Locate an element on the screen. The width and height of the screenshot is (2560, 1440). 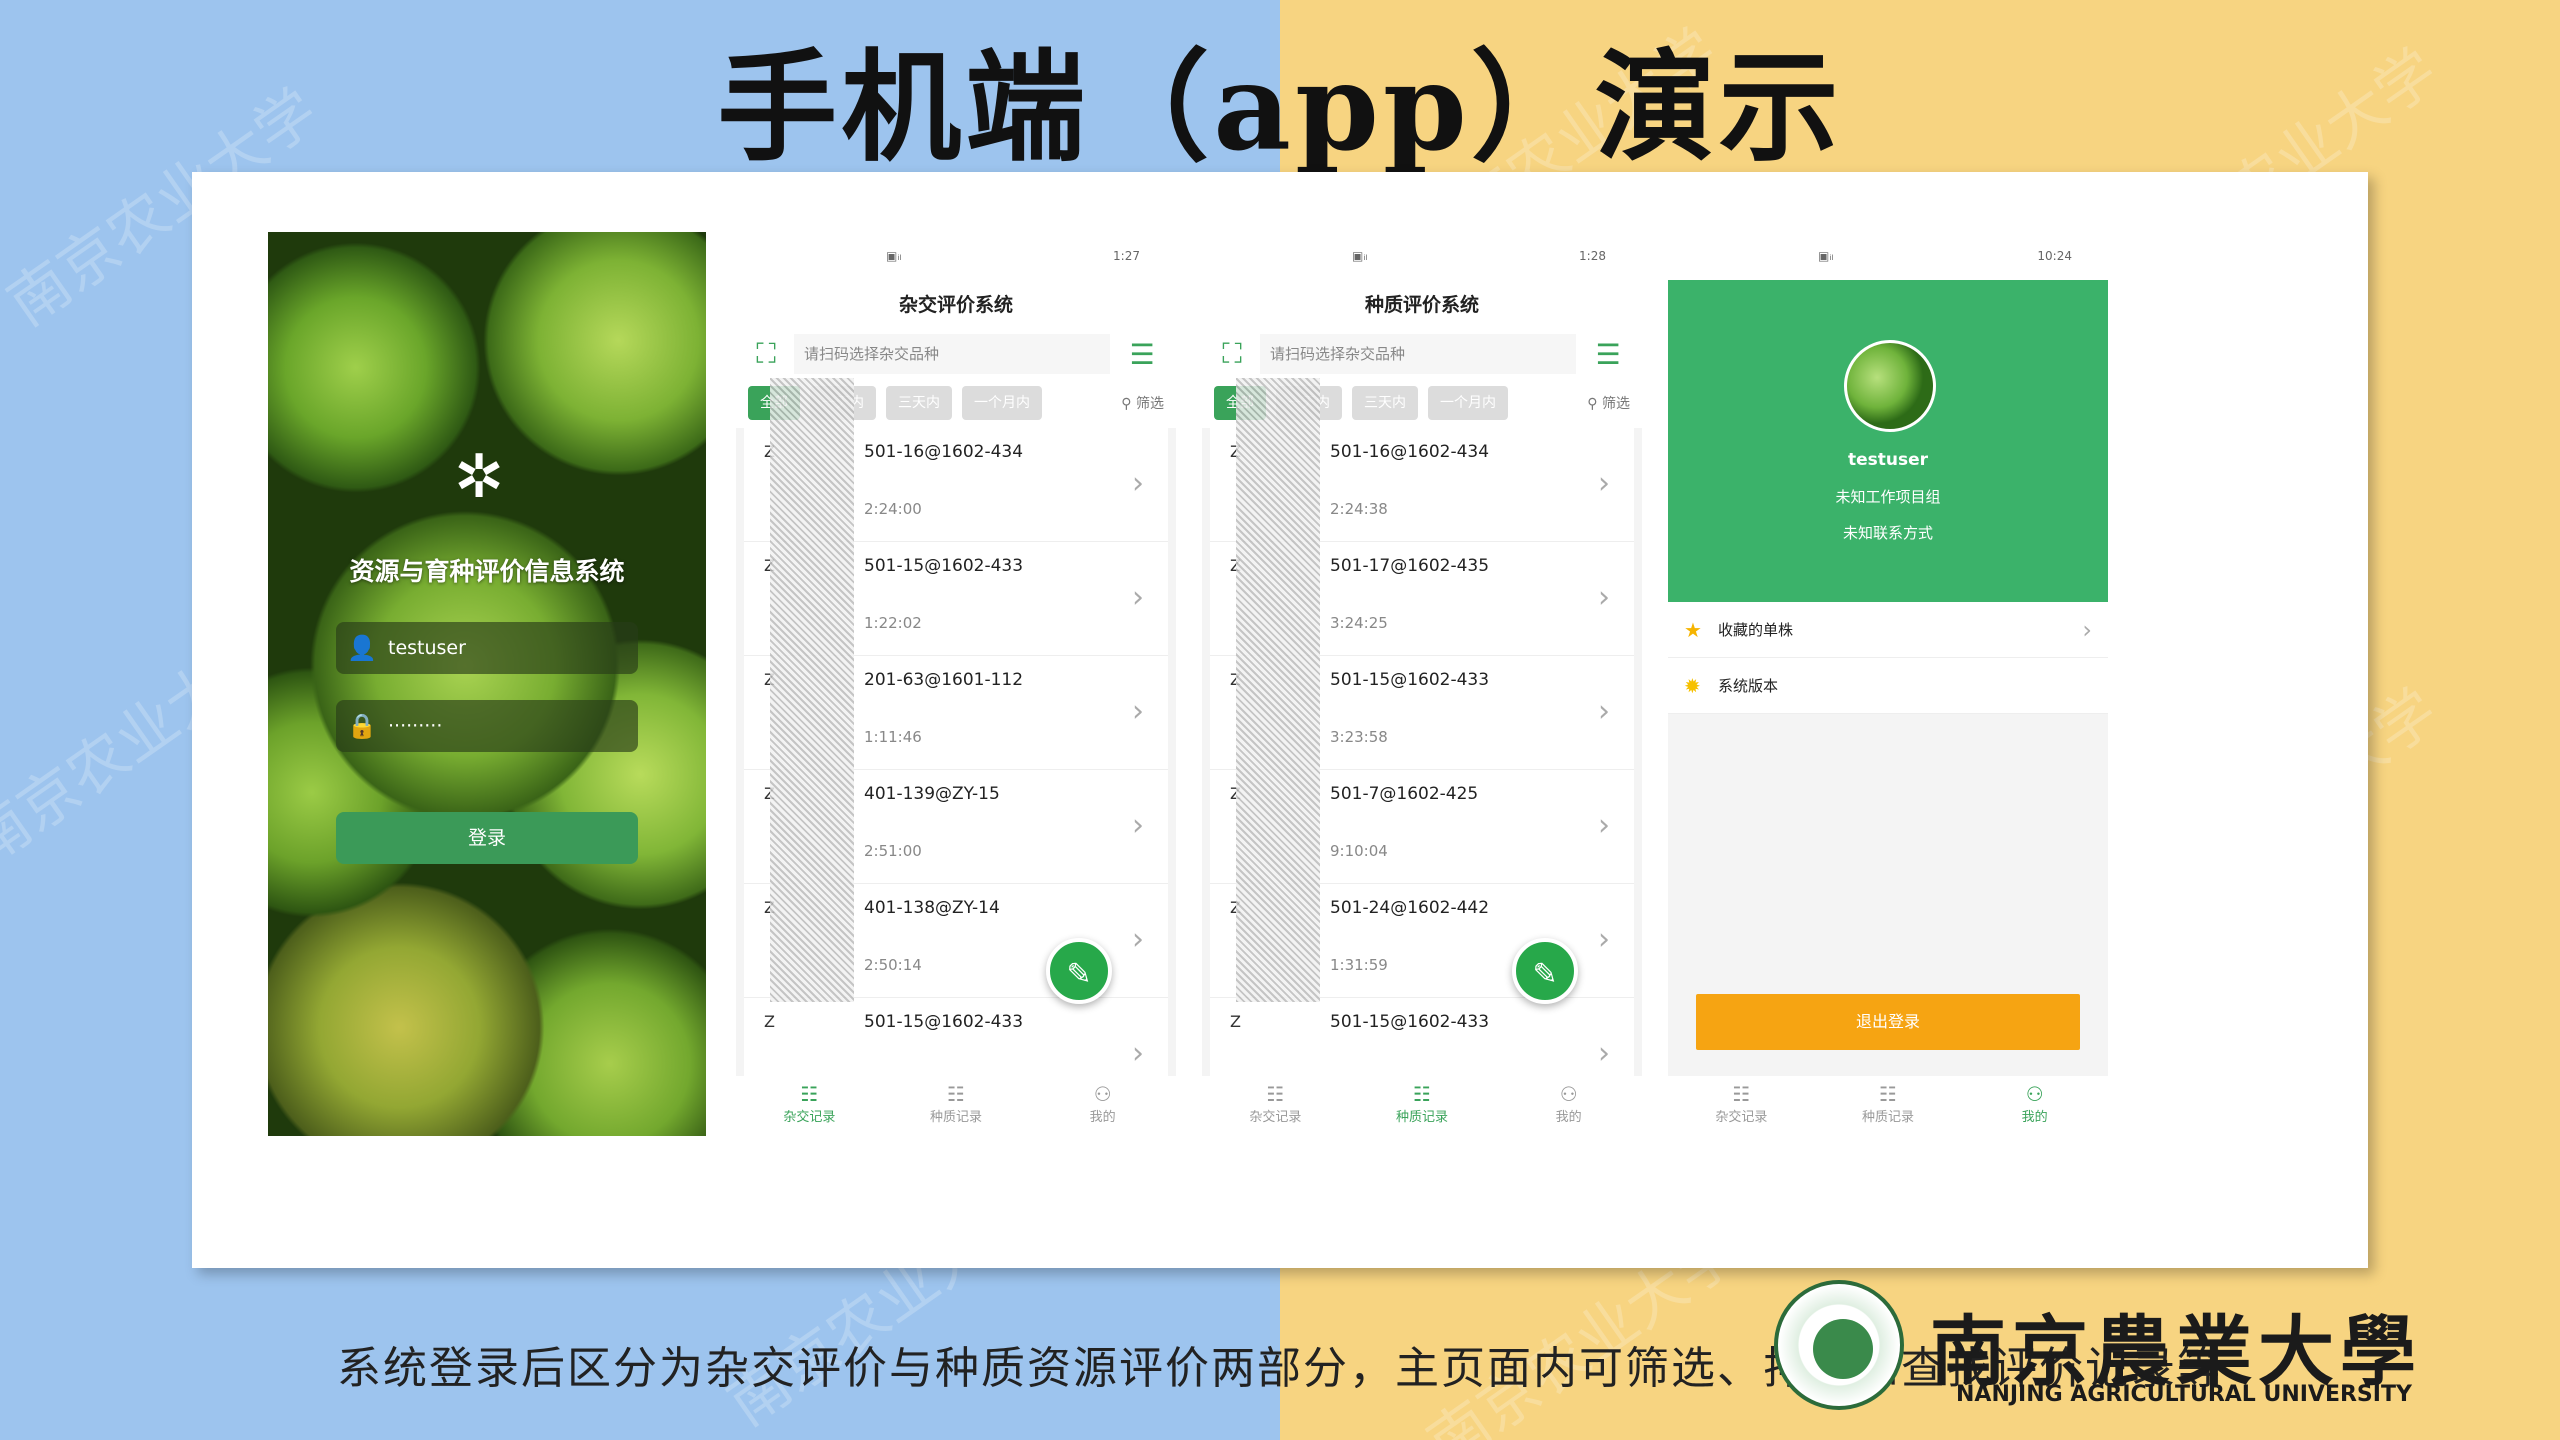
login-system-title: 资源与育种评价信息系统 is located at coordinates (487, 571).